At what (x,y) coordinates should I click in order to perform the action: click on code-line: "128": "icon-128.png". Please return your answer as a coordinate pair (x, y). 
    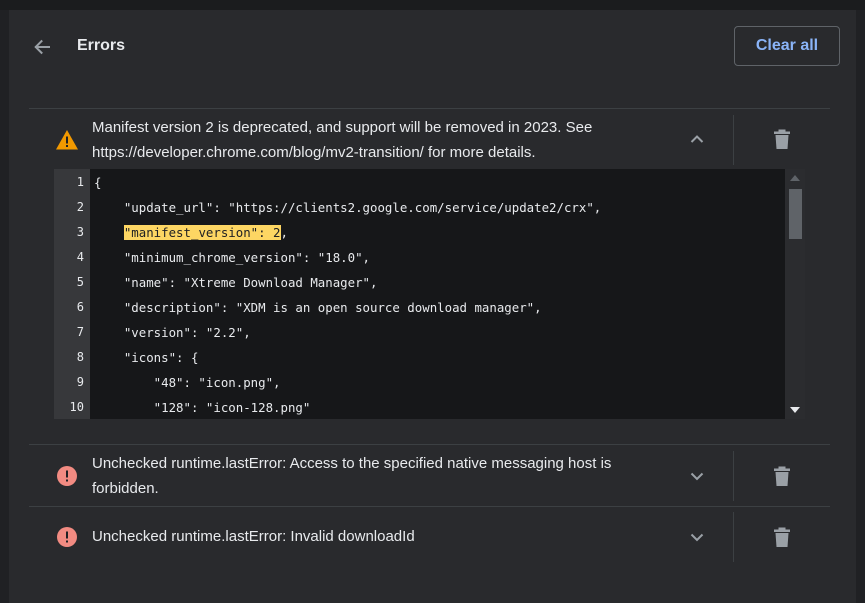
    Looking at the image, I should click on (202, 407).